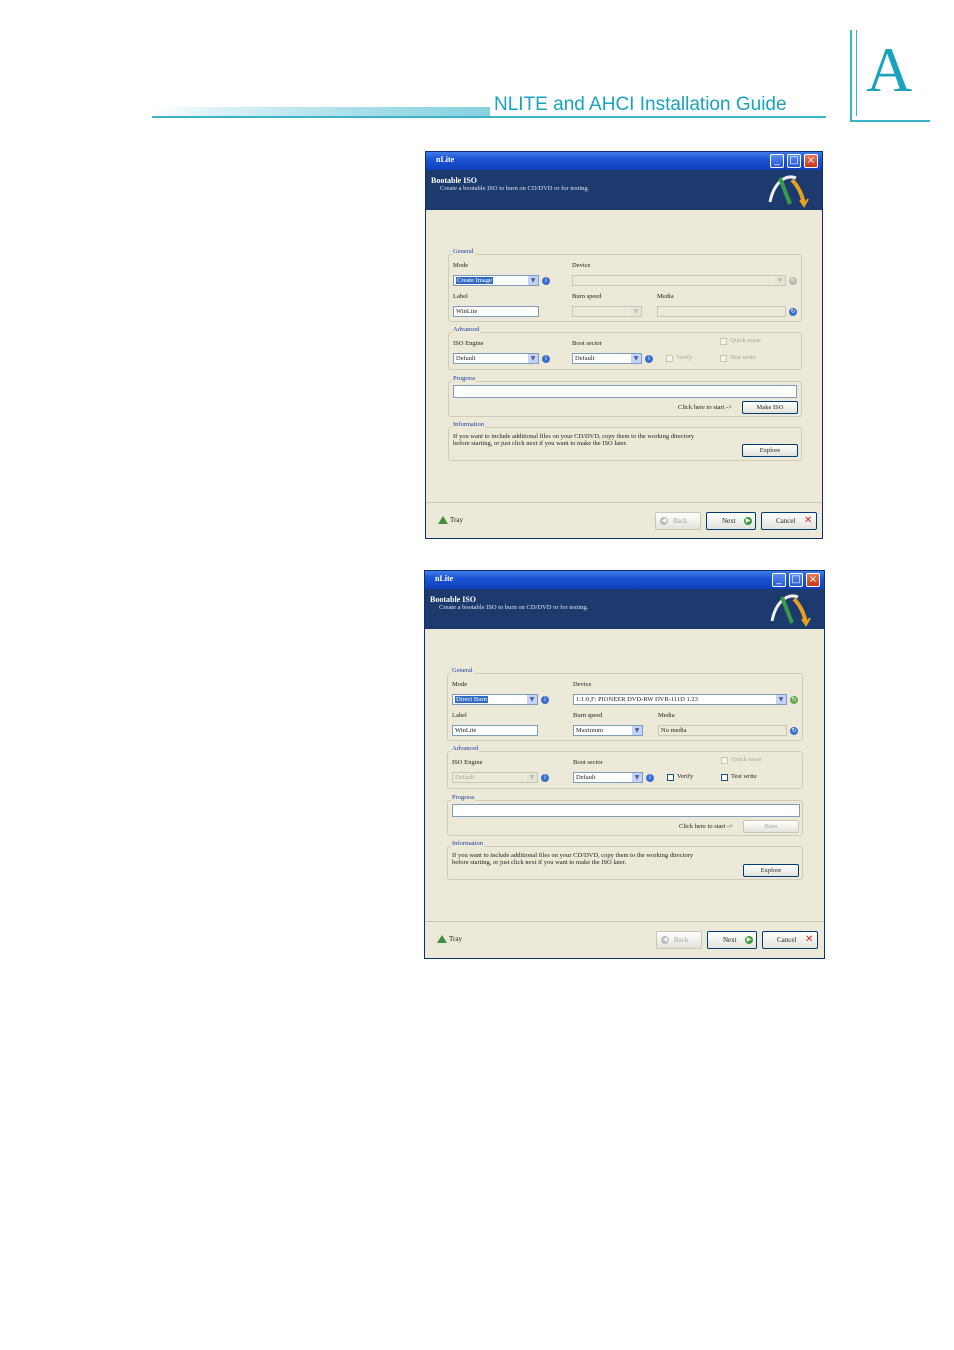 The height and width of the screenshot is (1350, 954). Describe the element at coordinates (788, 191) in the screenshot. I see `nlite-logo-icon` at that location.